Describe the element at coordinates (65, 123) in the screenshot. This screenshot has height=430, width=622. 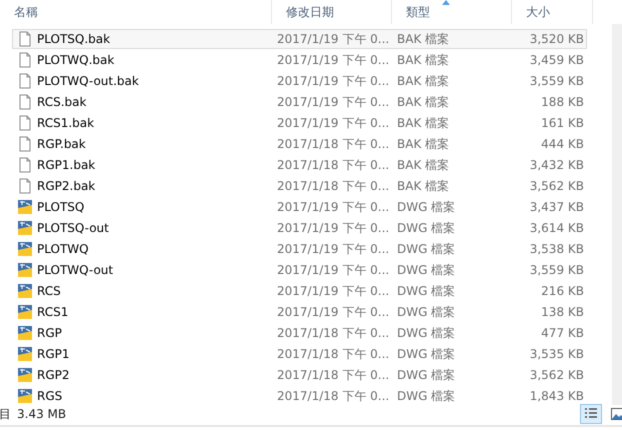
I see `file-name: RCS1.bak` at that location.